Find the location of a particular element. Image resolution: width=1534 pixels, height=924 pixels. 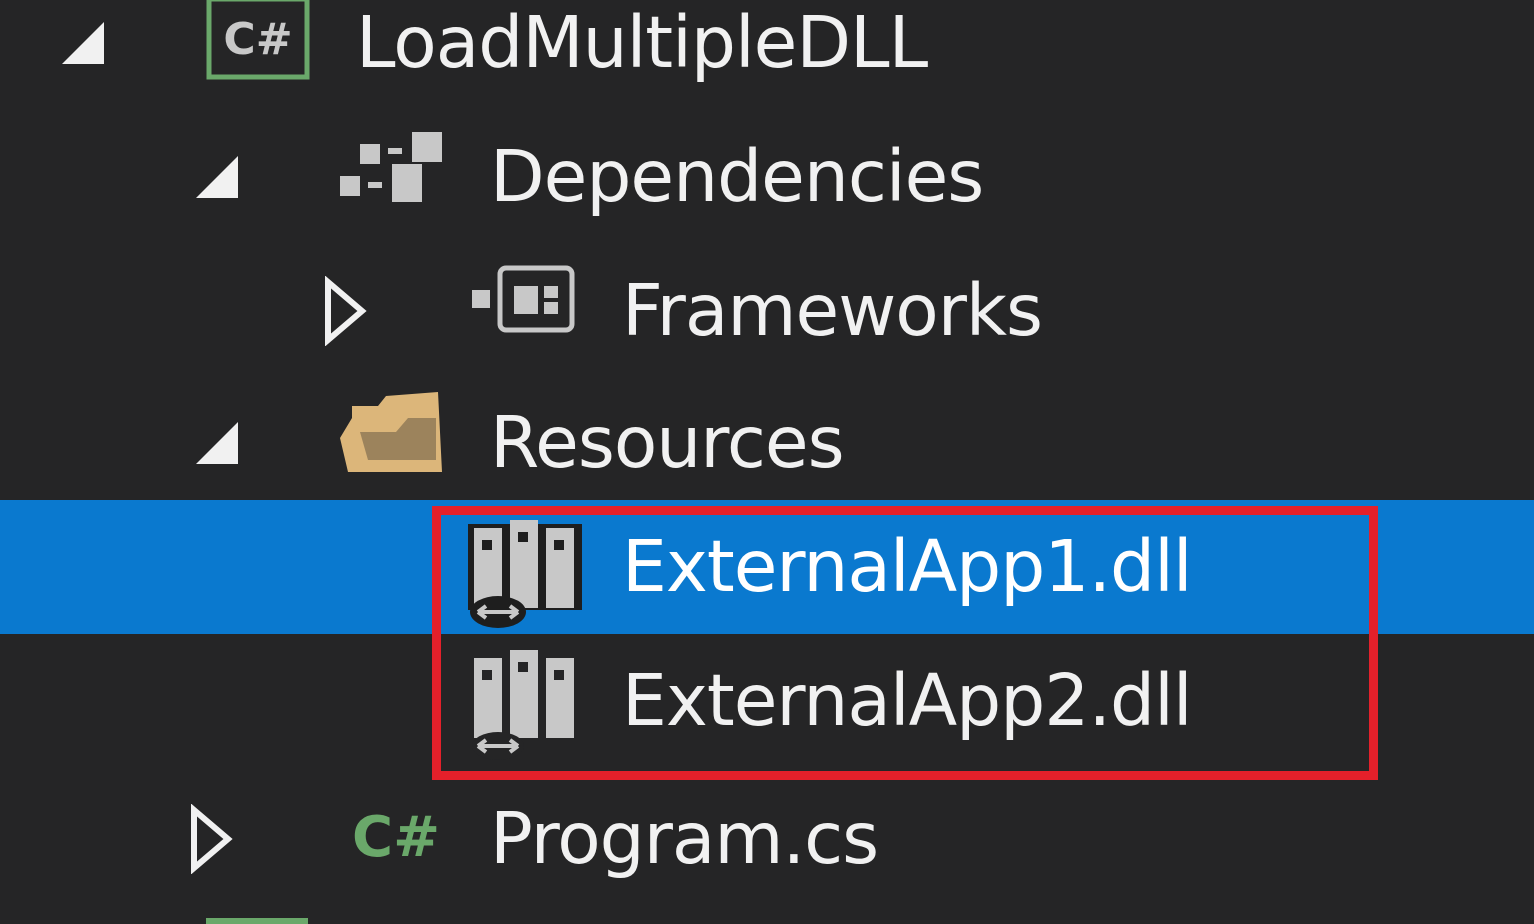

tree-item-dependencies: Dependencies is located at coordinates (767, 177).